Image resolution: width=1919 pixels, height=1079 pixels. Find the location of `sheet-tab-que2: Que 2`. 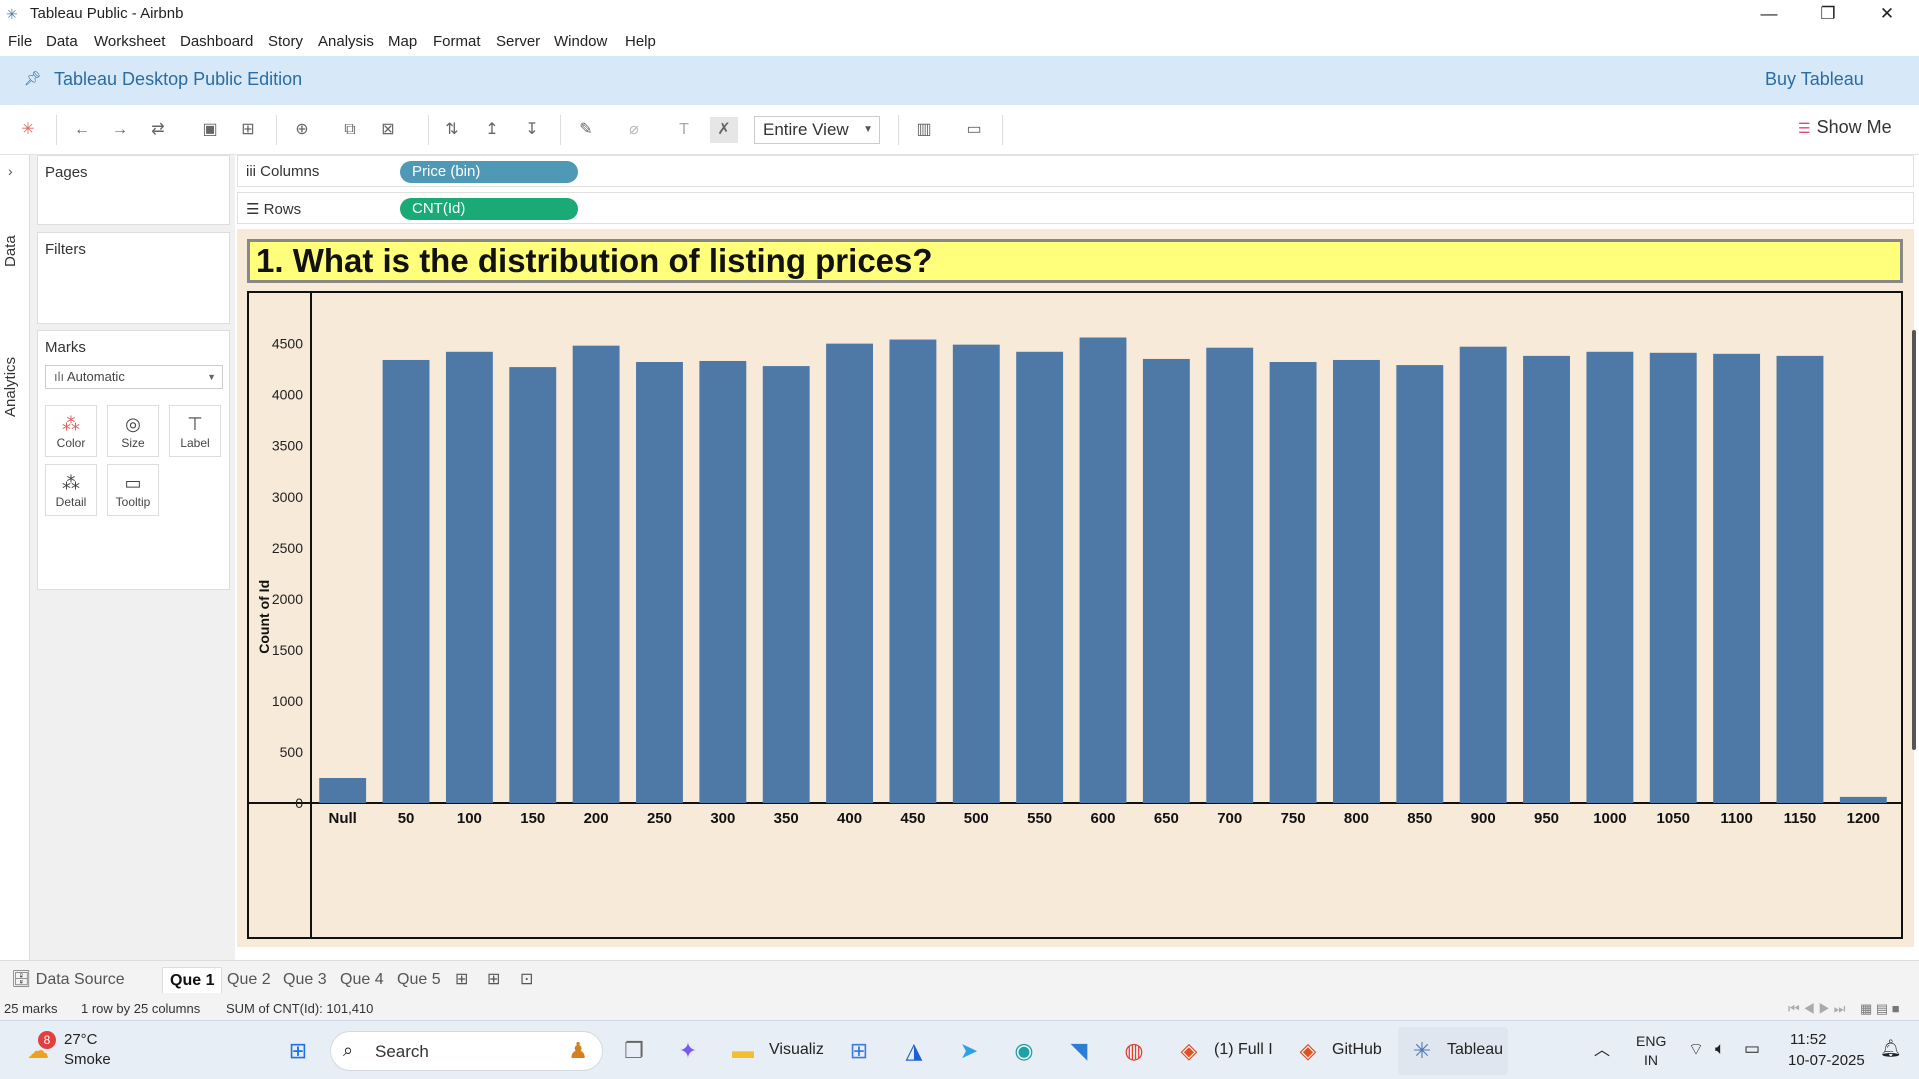

sheet-tab-que2: Que 2 is located at coordinates (249, 980).